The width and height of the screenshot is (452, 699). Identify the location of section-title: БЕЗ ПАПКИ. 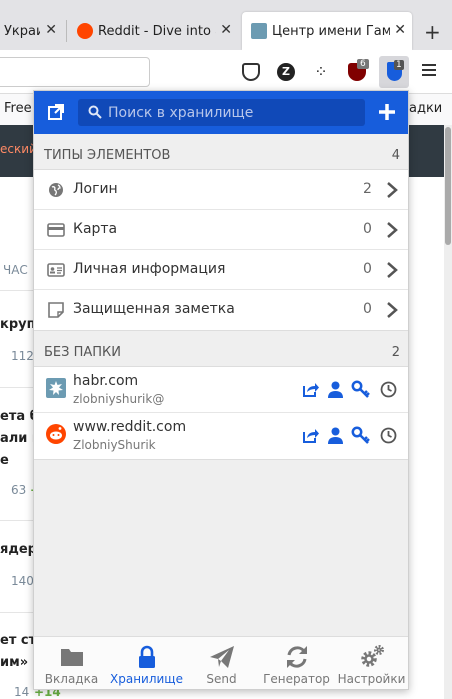
(82, 352).